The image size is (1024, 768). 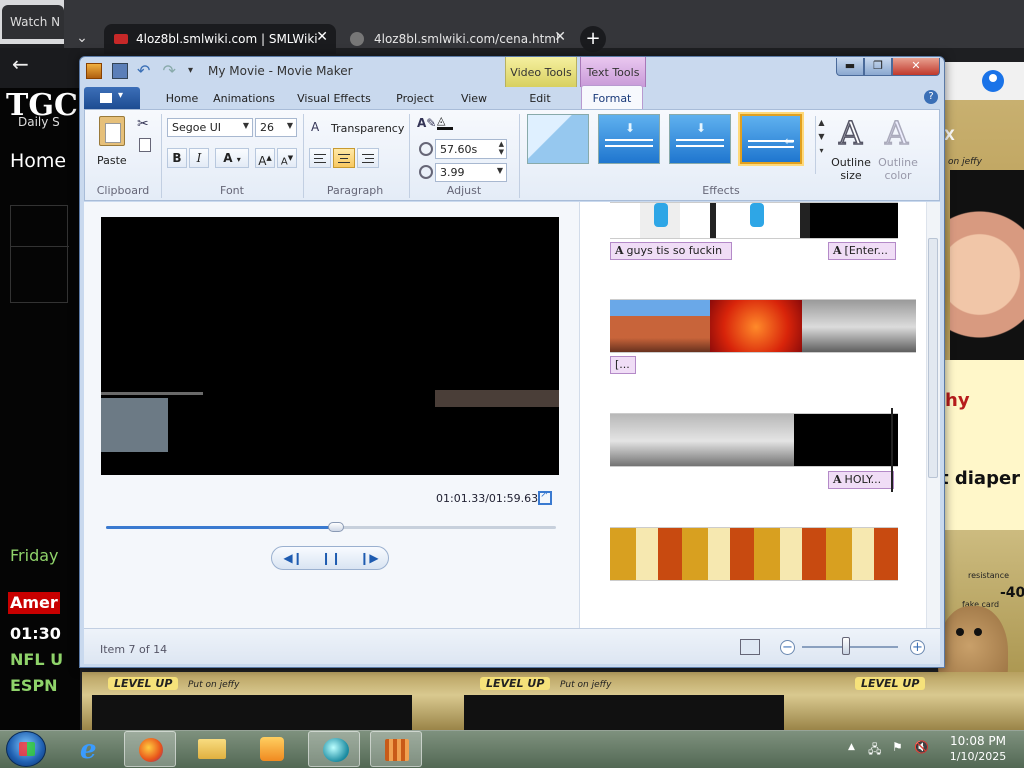 I want to click on effect-thumbnail-scroll: ⬇, so click(x=629, y=139).